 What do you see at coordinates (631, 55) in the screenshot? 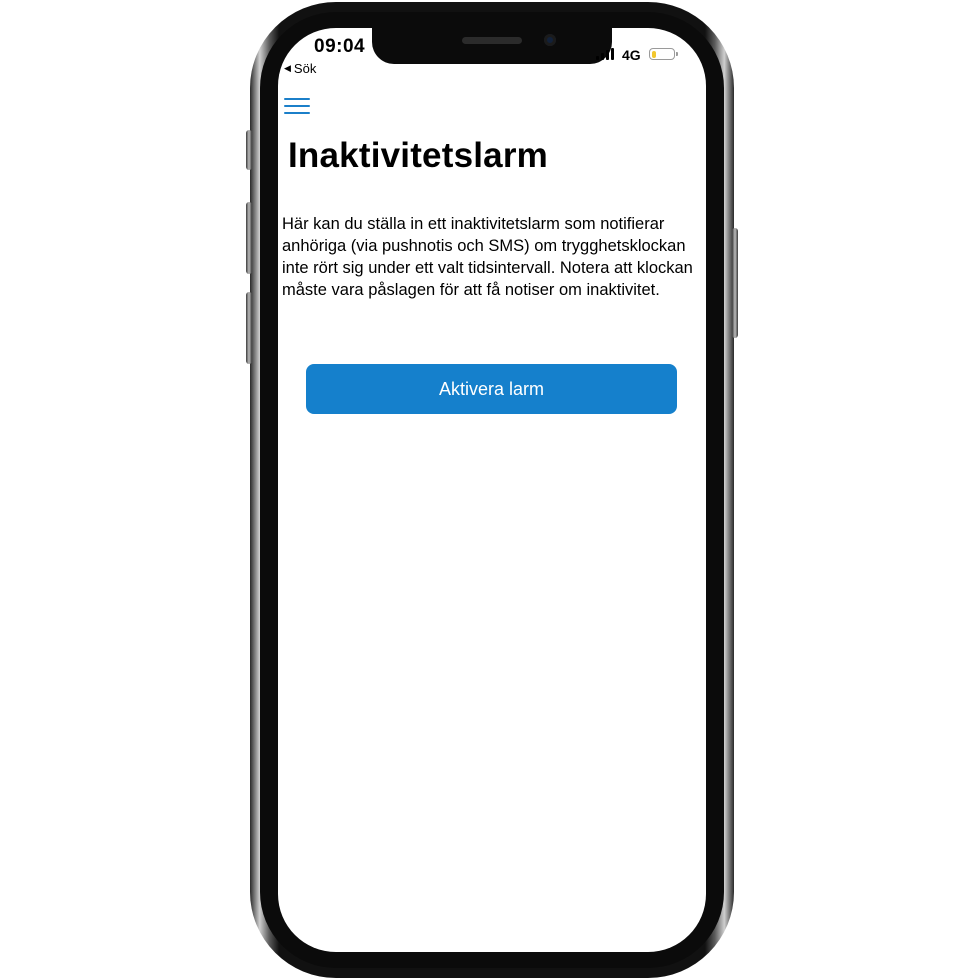
I see `network-type: 4G` at bounding box center [631, 55].